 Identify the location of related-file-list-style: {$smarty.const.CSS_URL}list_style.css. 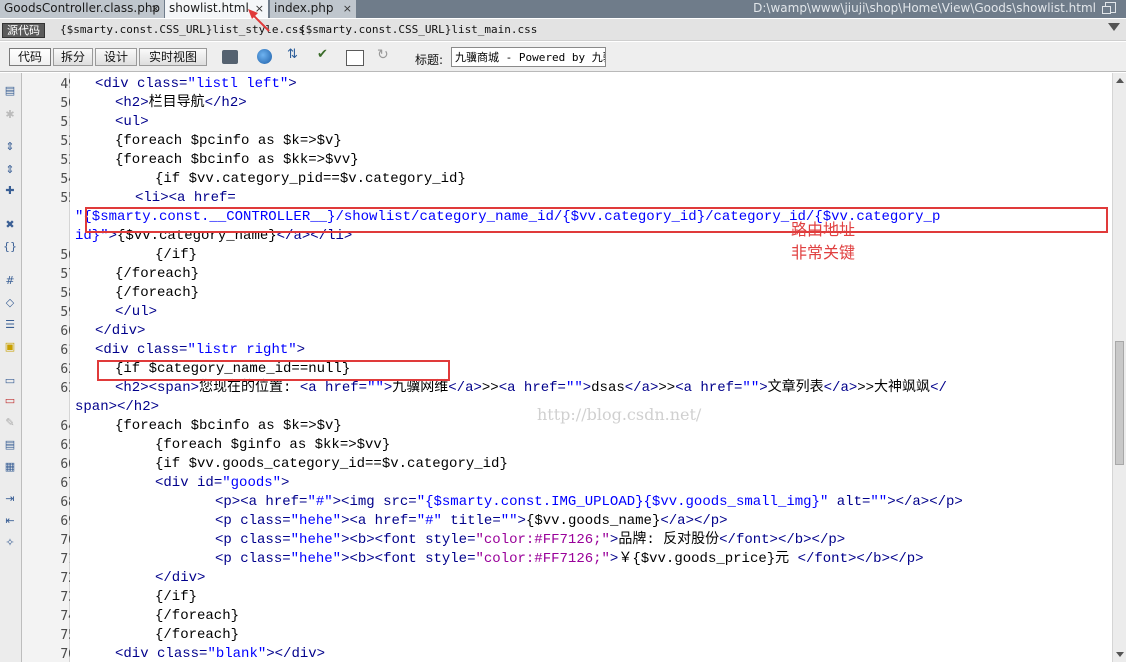
(182, 30).